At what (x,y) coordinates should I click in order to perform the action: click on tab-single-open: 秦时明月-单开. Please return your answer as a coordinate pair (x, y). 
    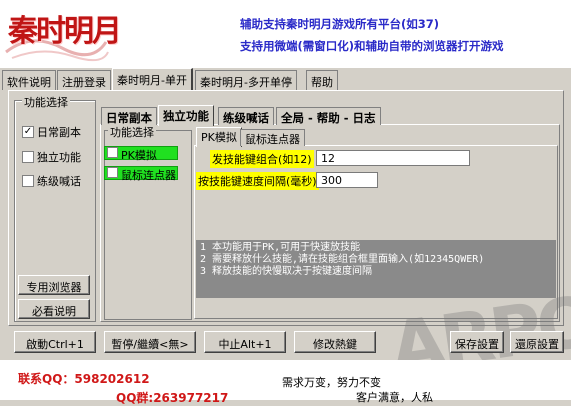
    Looking at the image, I should click on (152, 79).